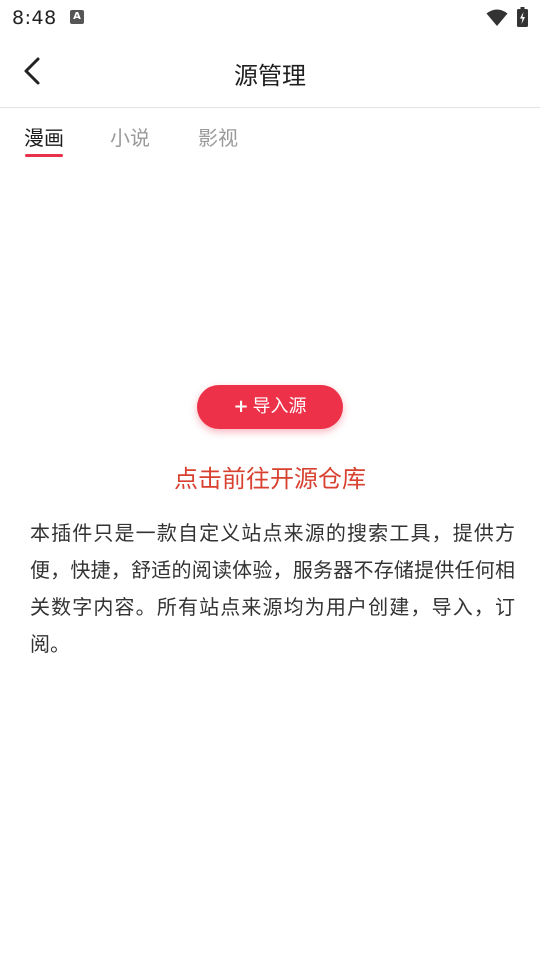  Describe the element at coordinates (218, 136) in the screenshot. I see `tab-videos: 影视` at that location.